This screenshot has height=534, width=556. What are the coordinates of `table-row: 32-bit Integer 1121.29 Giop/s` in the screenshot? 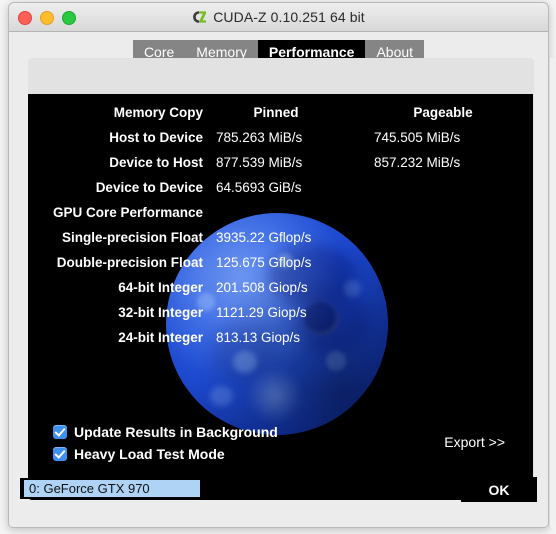 It's located at (280, 312).